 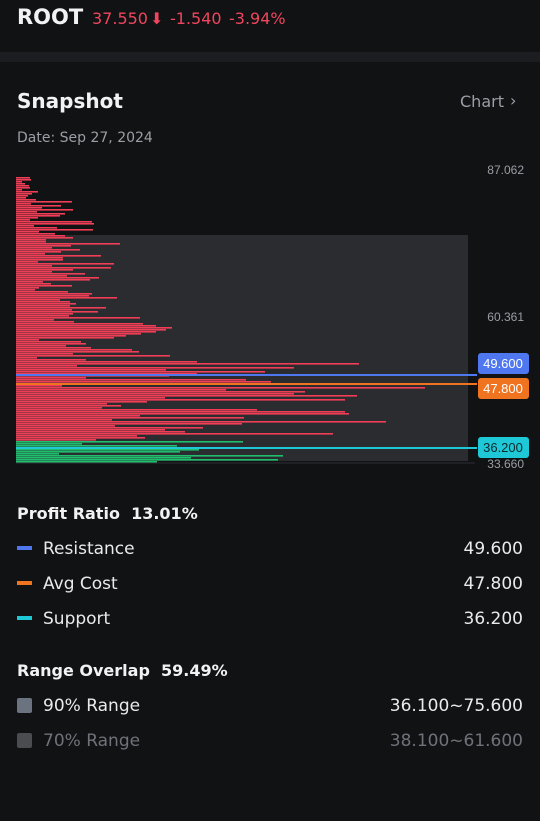 I want to click on avg-cost-label: Avg Cost, so click(x=80, y=584).